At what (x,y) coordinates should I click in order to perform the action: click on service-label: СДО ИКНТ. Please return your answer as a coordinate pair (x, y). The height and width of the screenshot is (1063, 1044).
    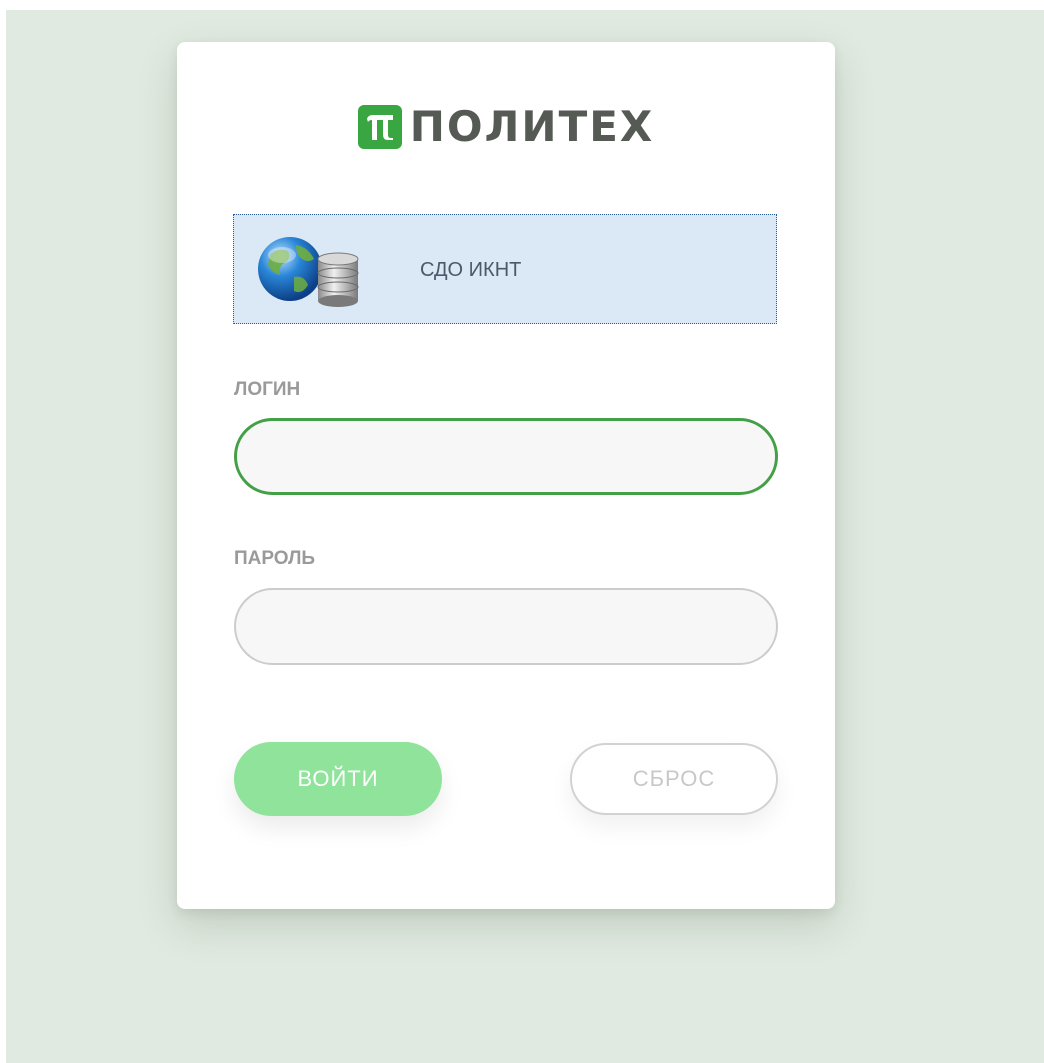
    Looking at the image, I should click on (471, 270).